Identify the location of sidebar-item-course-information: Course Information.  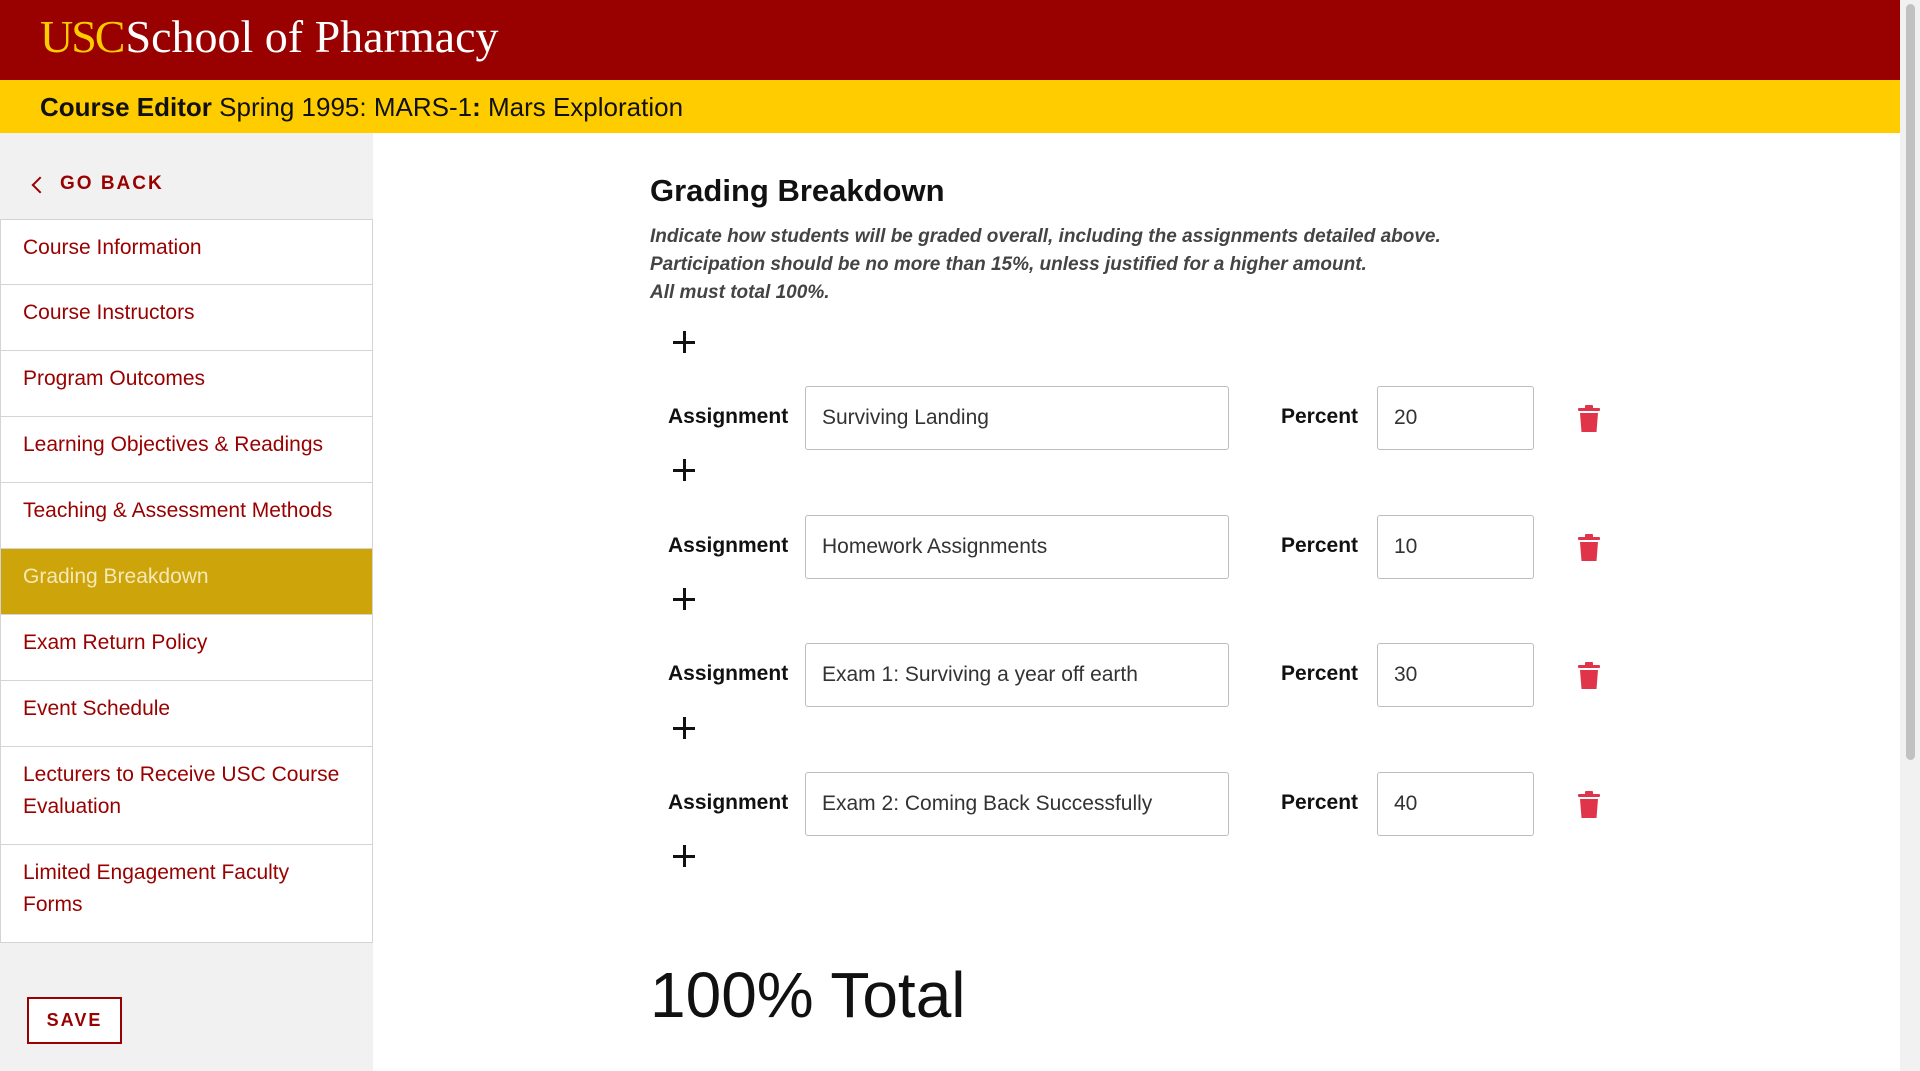
(186, 252).